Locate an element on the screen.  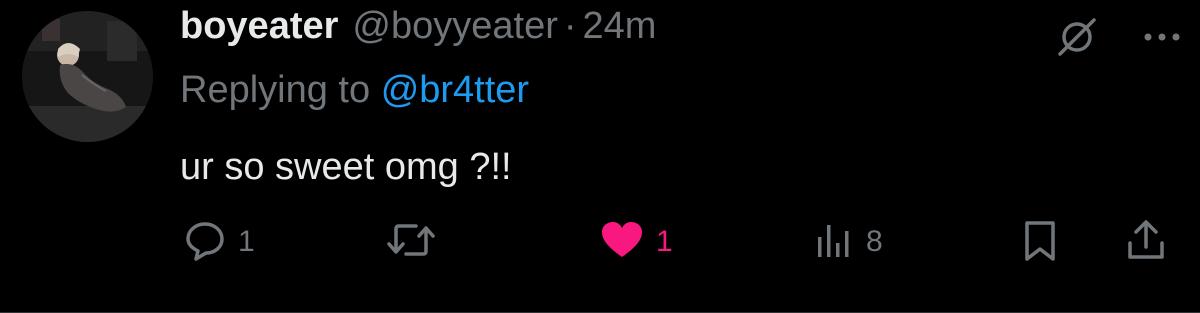
share-button is located at coordinates (1146, 242).